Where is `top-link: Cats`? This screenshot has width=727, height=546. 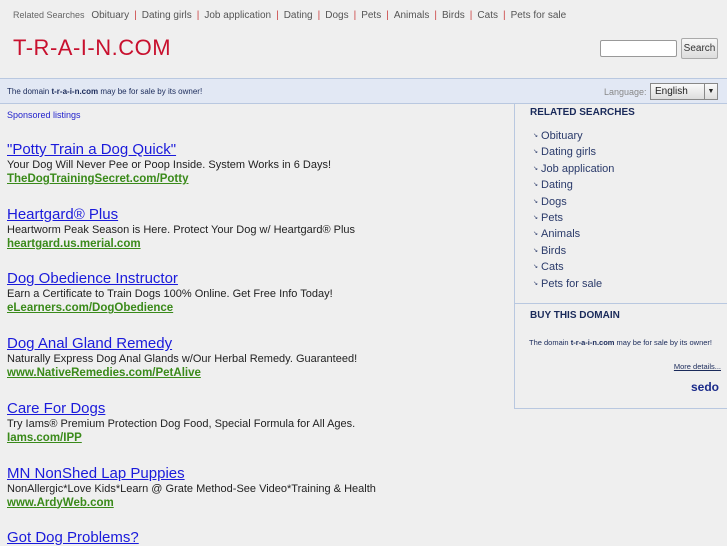
top-link: Cats is located at coordinates (487, 15).